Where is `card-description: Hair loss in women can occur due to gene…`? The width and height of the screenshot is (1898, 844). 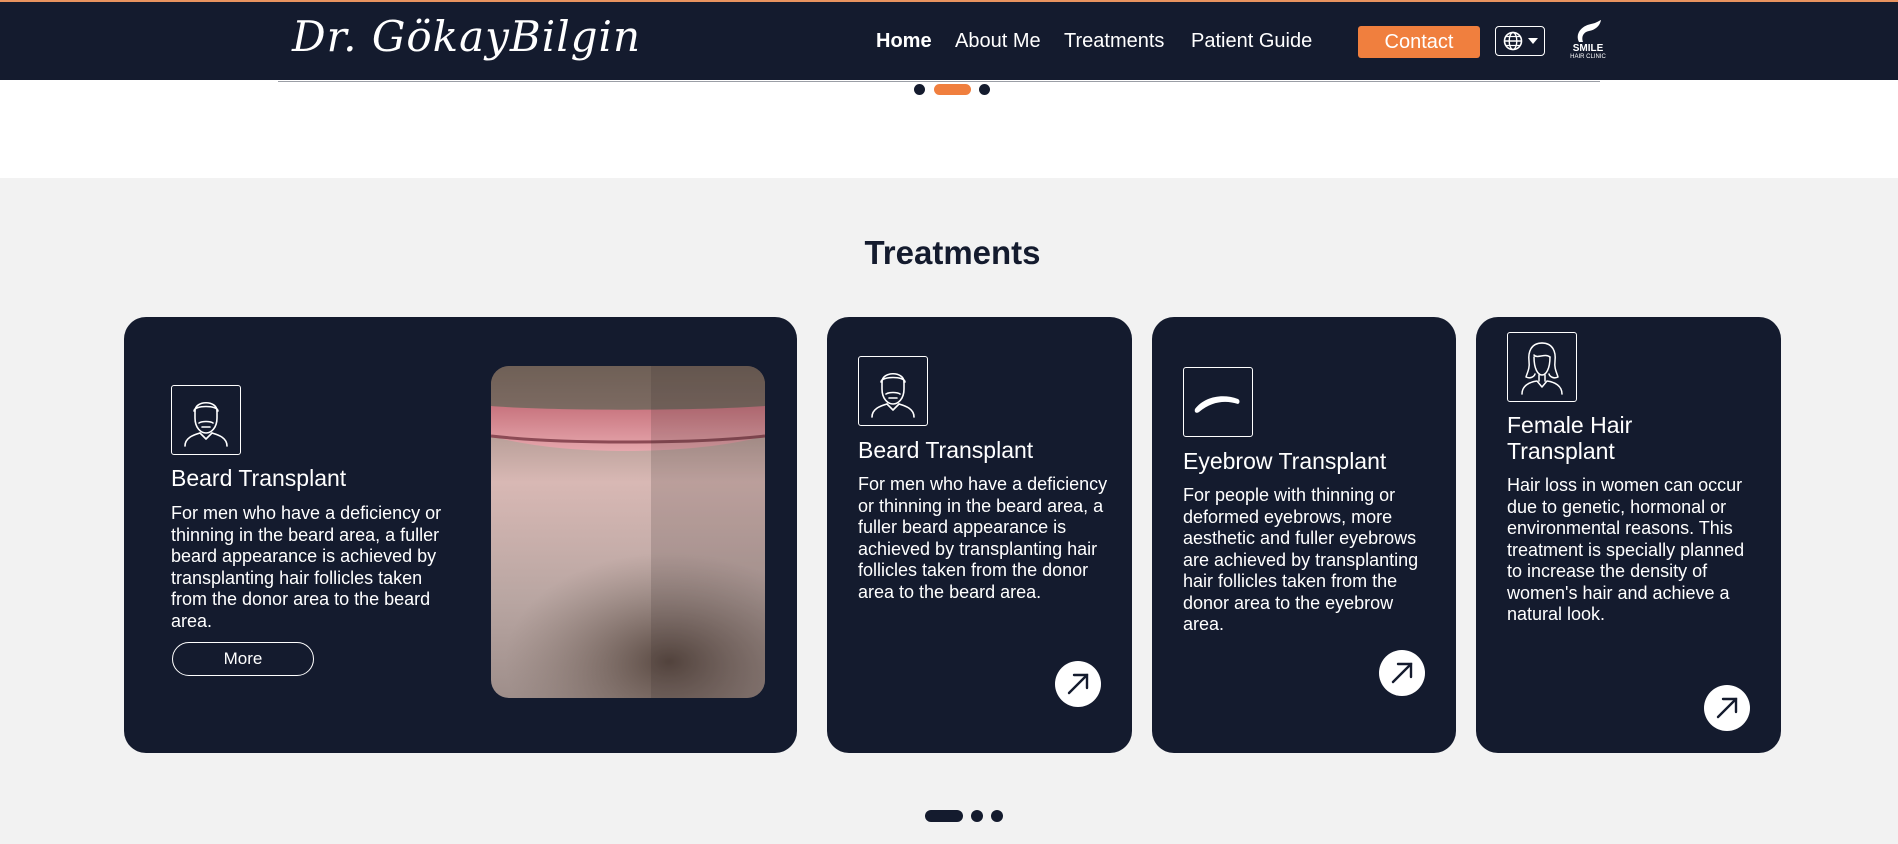
card-description: Hair loss in women can occur due to gene… is located at coordinates (1626, 549).